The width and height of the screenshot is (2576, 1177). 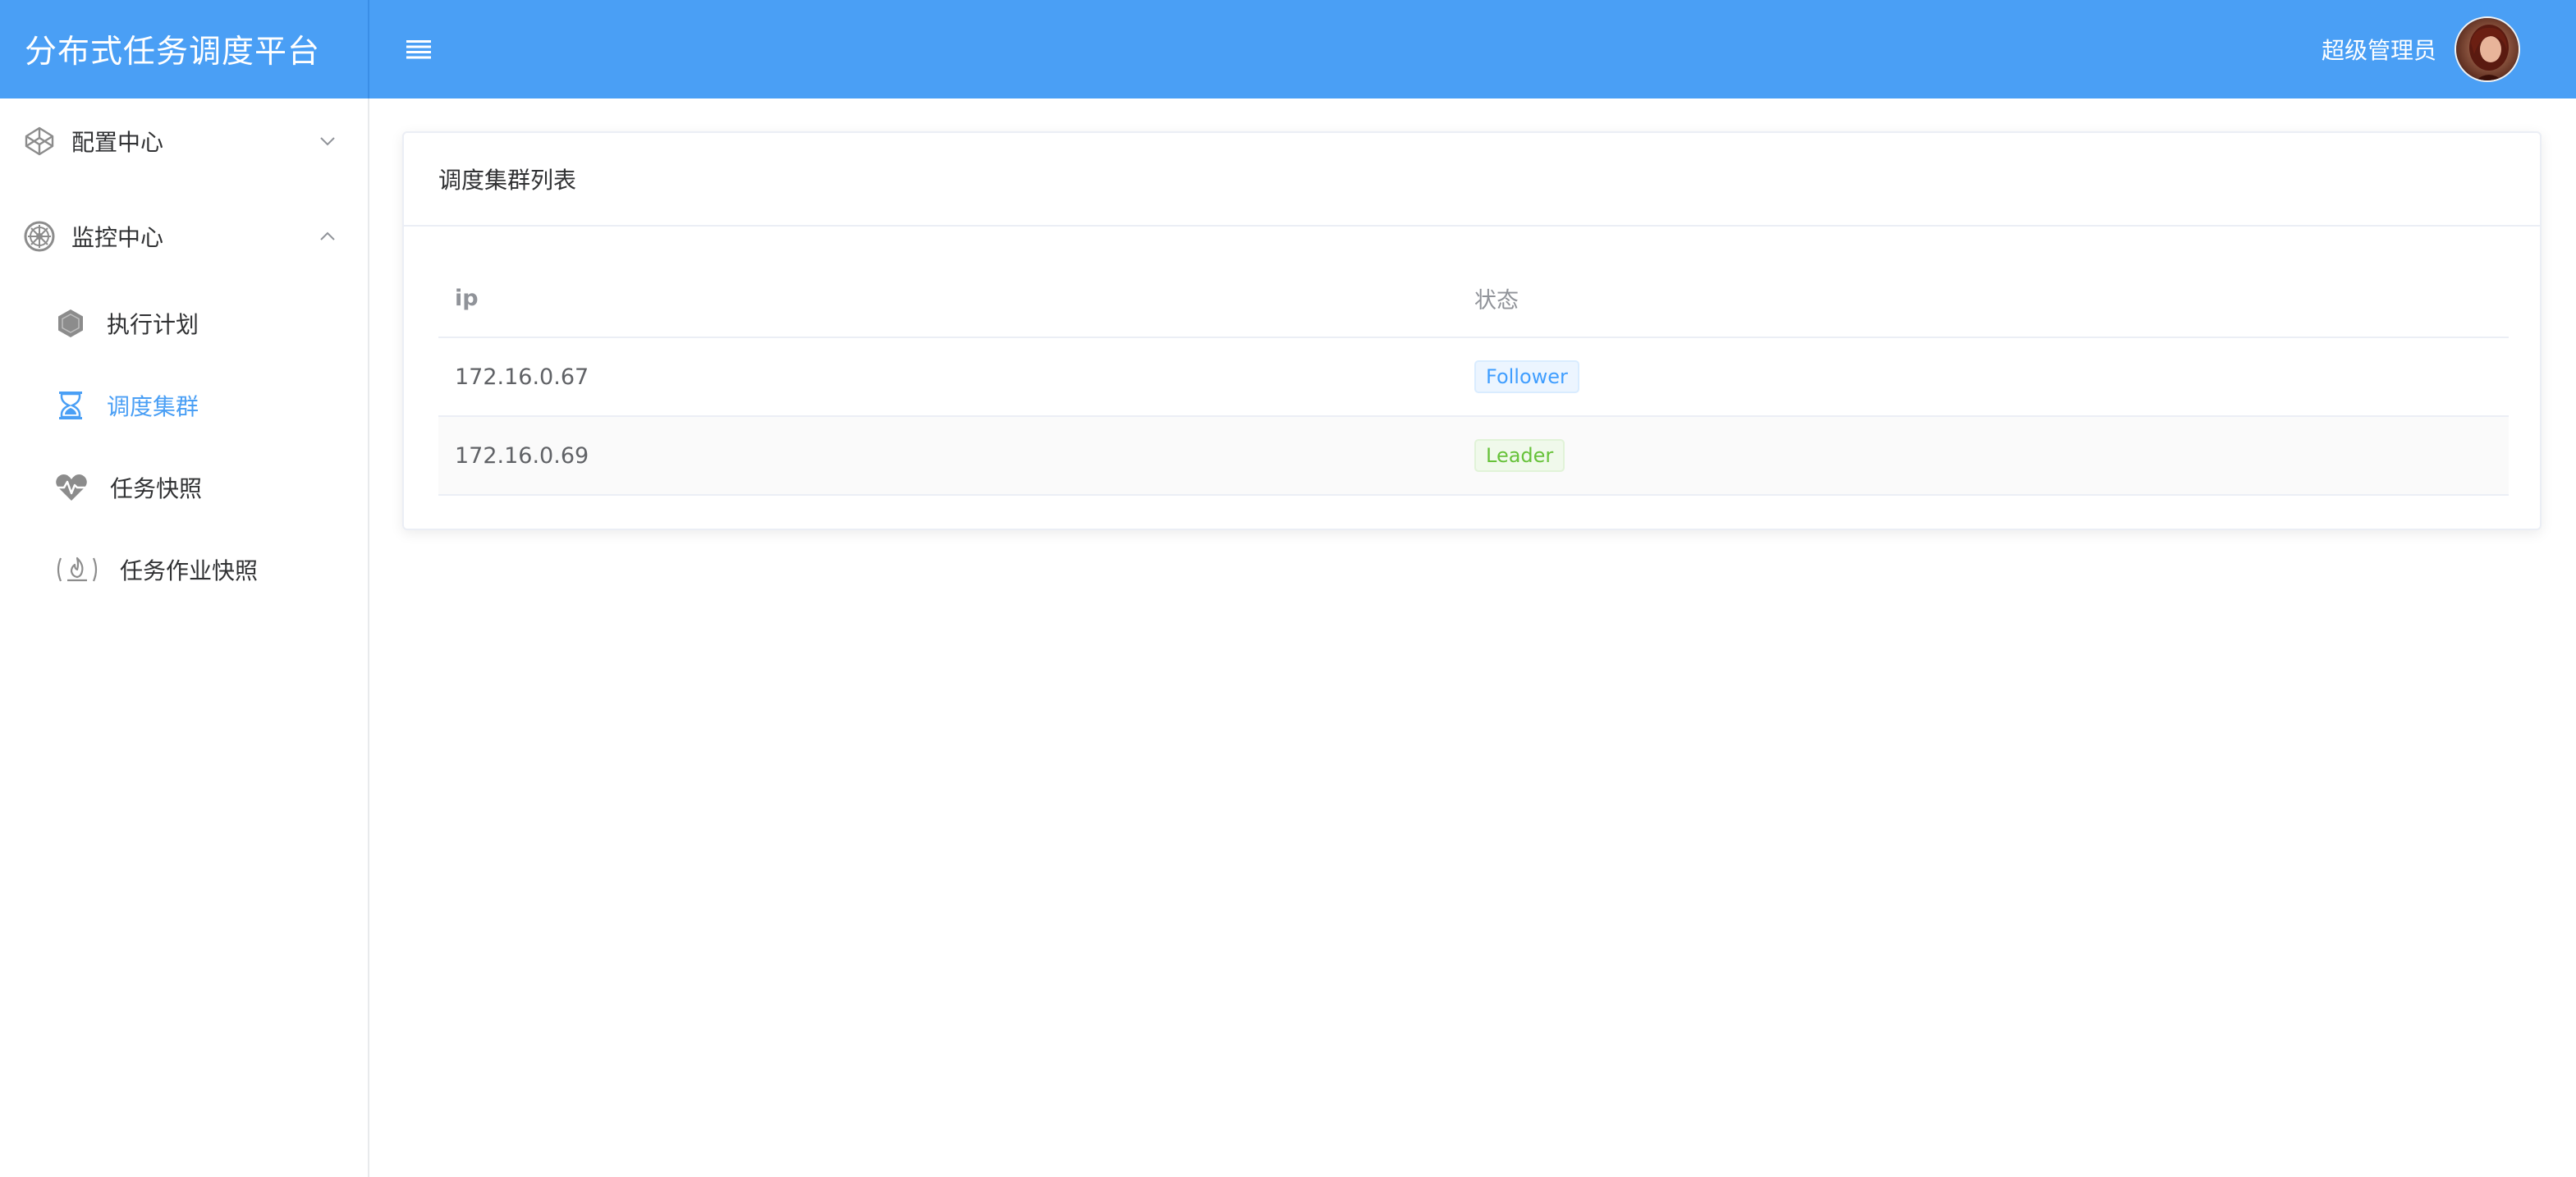 What do you see at coordinates (118, 142) in the screenshot?
I see `sidebar-group-label: 配置中心` at bounding box center [118, 142].